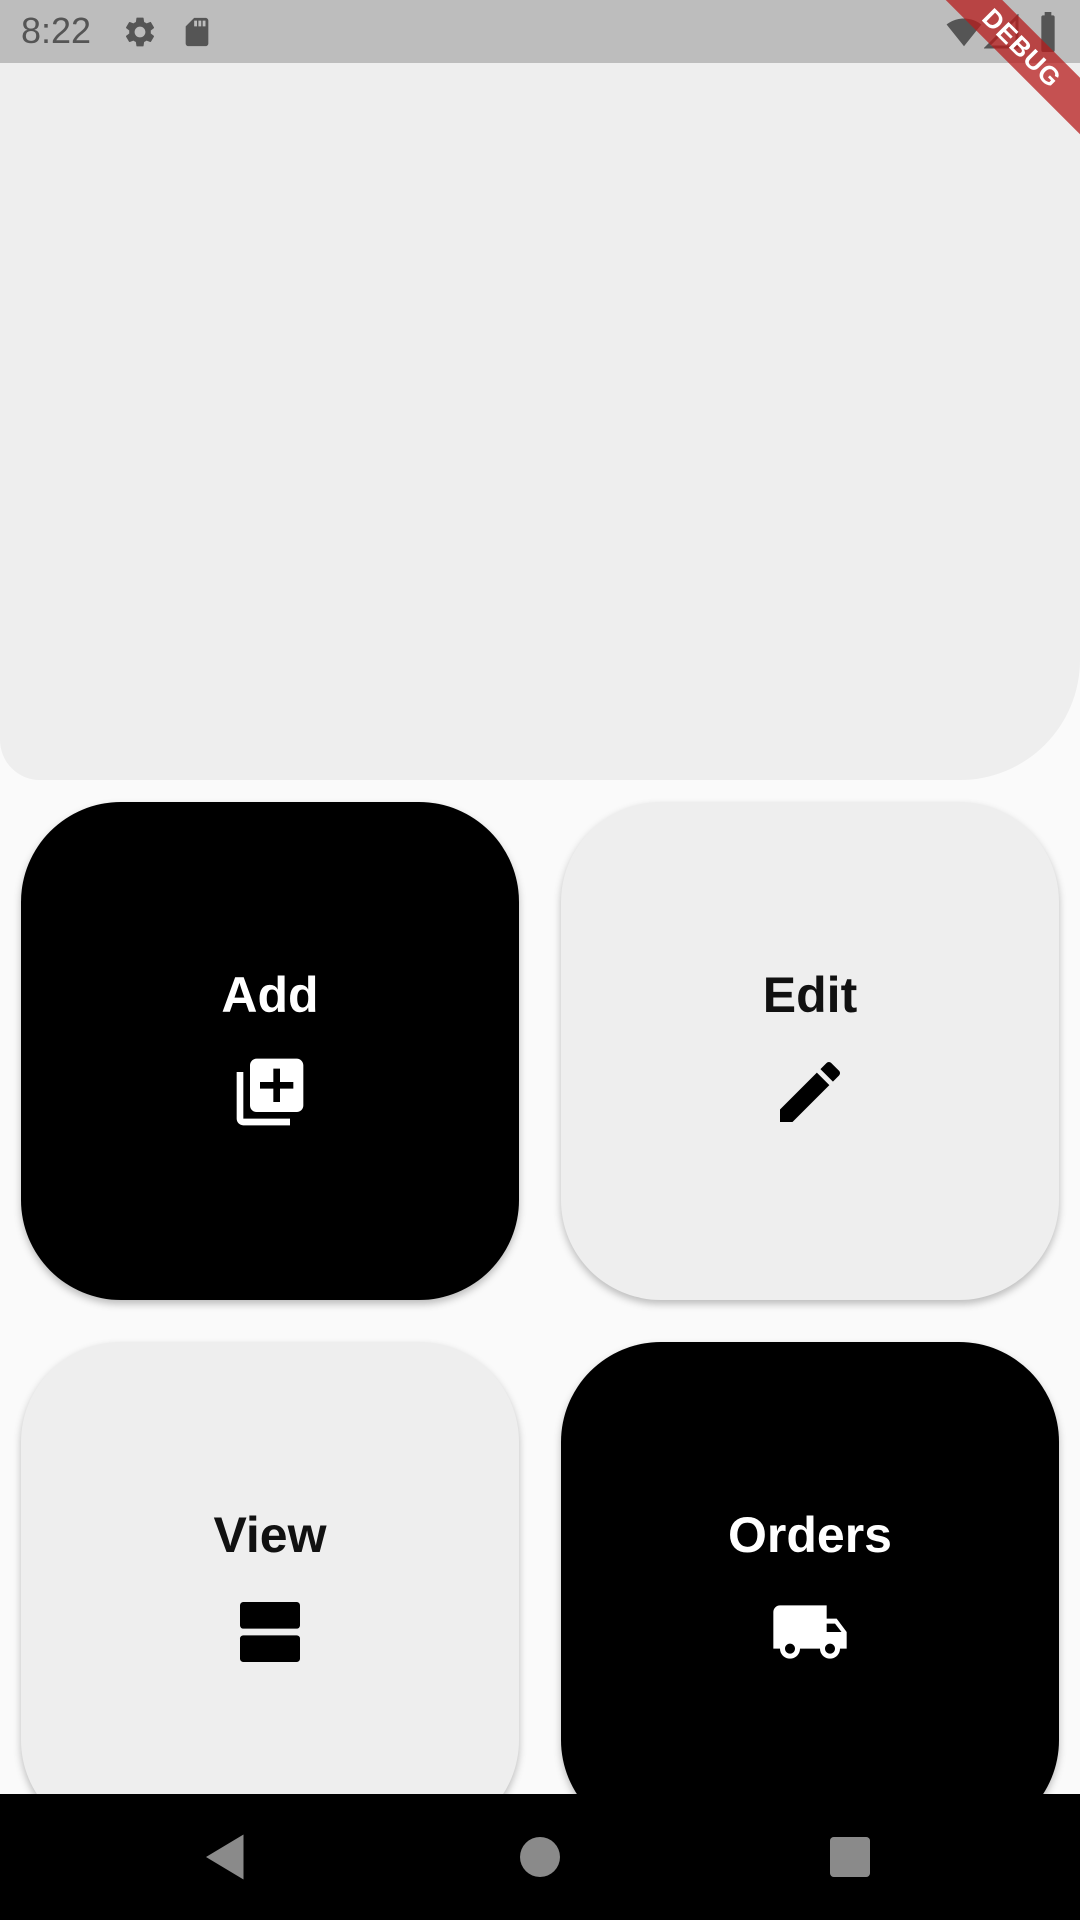 This screenshot has height=1920, width=1080. What do you see at coordinates (810, 1632) in the screenshot?
I see `truck-icon` at bounding box center [810, 1632].